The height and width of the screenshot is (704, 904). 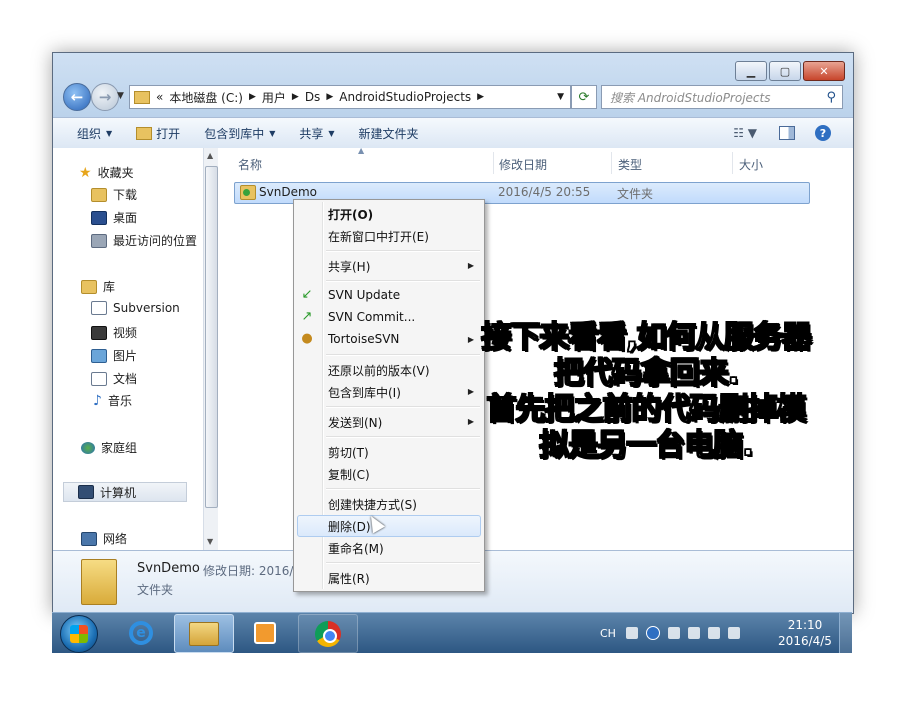 I want to click on menu-item-open-new-window: 在新窗口中打开(E), so click(x=378, y=236).